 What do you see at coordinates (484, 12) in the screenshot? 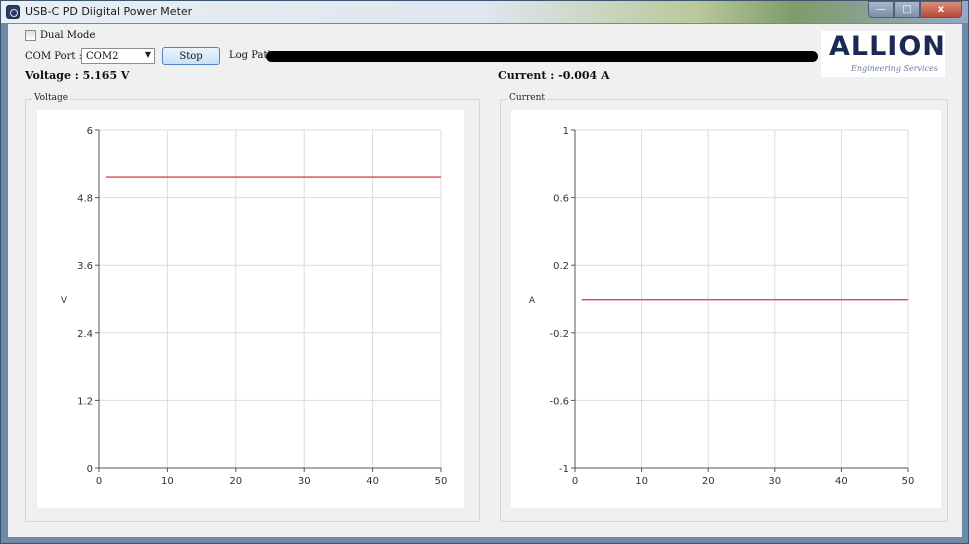
I see `title-bar: USB-C PD Diigital Power Meter — □ x` at bounding box center [484, 12].